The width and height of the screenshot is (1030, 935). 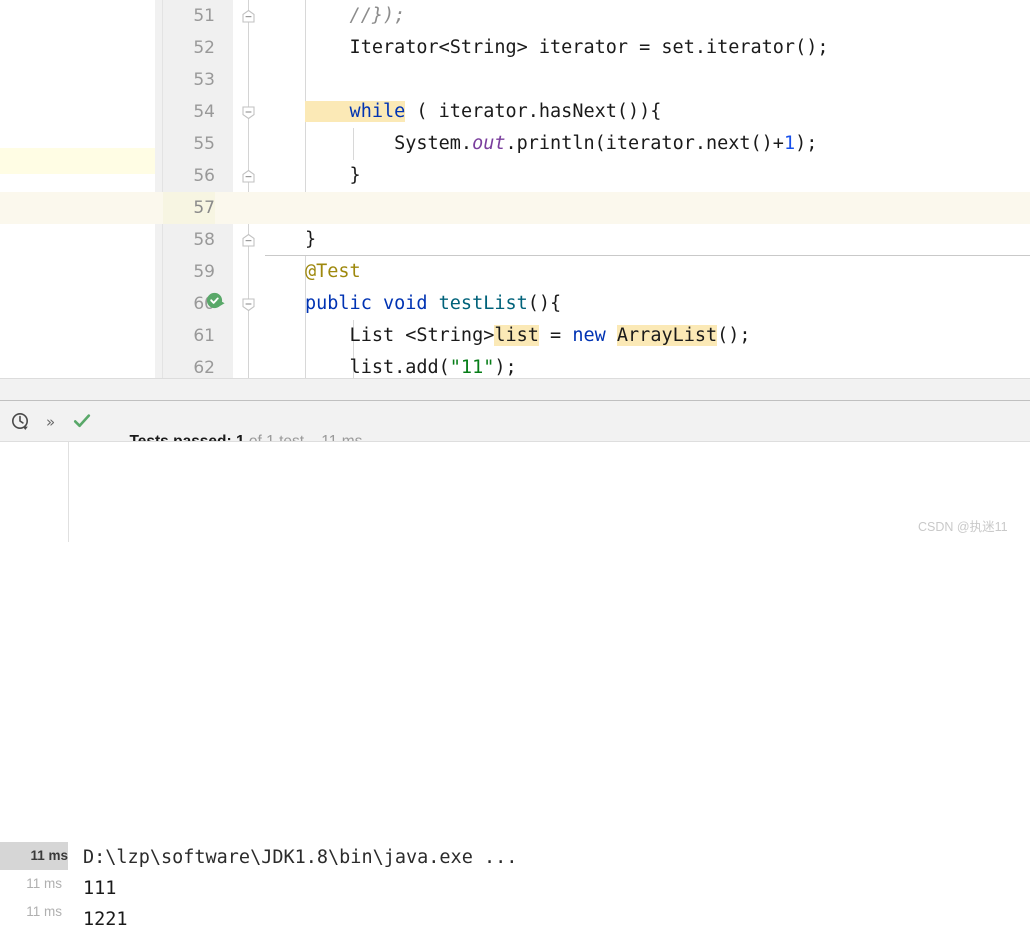 I want to click on console-output, so click(x=549, y=492).